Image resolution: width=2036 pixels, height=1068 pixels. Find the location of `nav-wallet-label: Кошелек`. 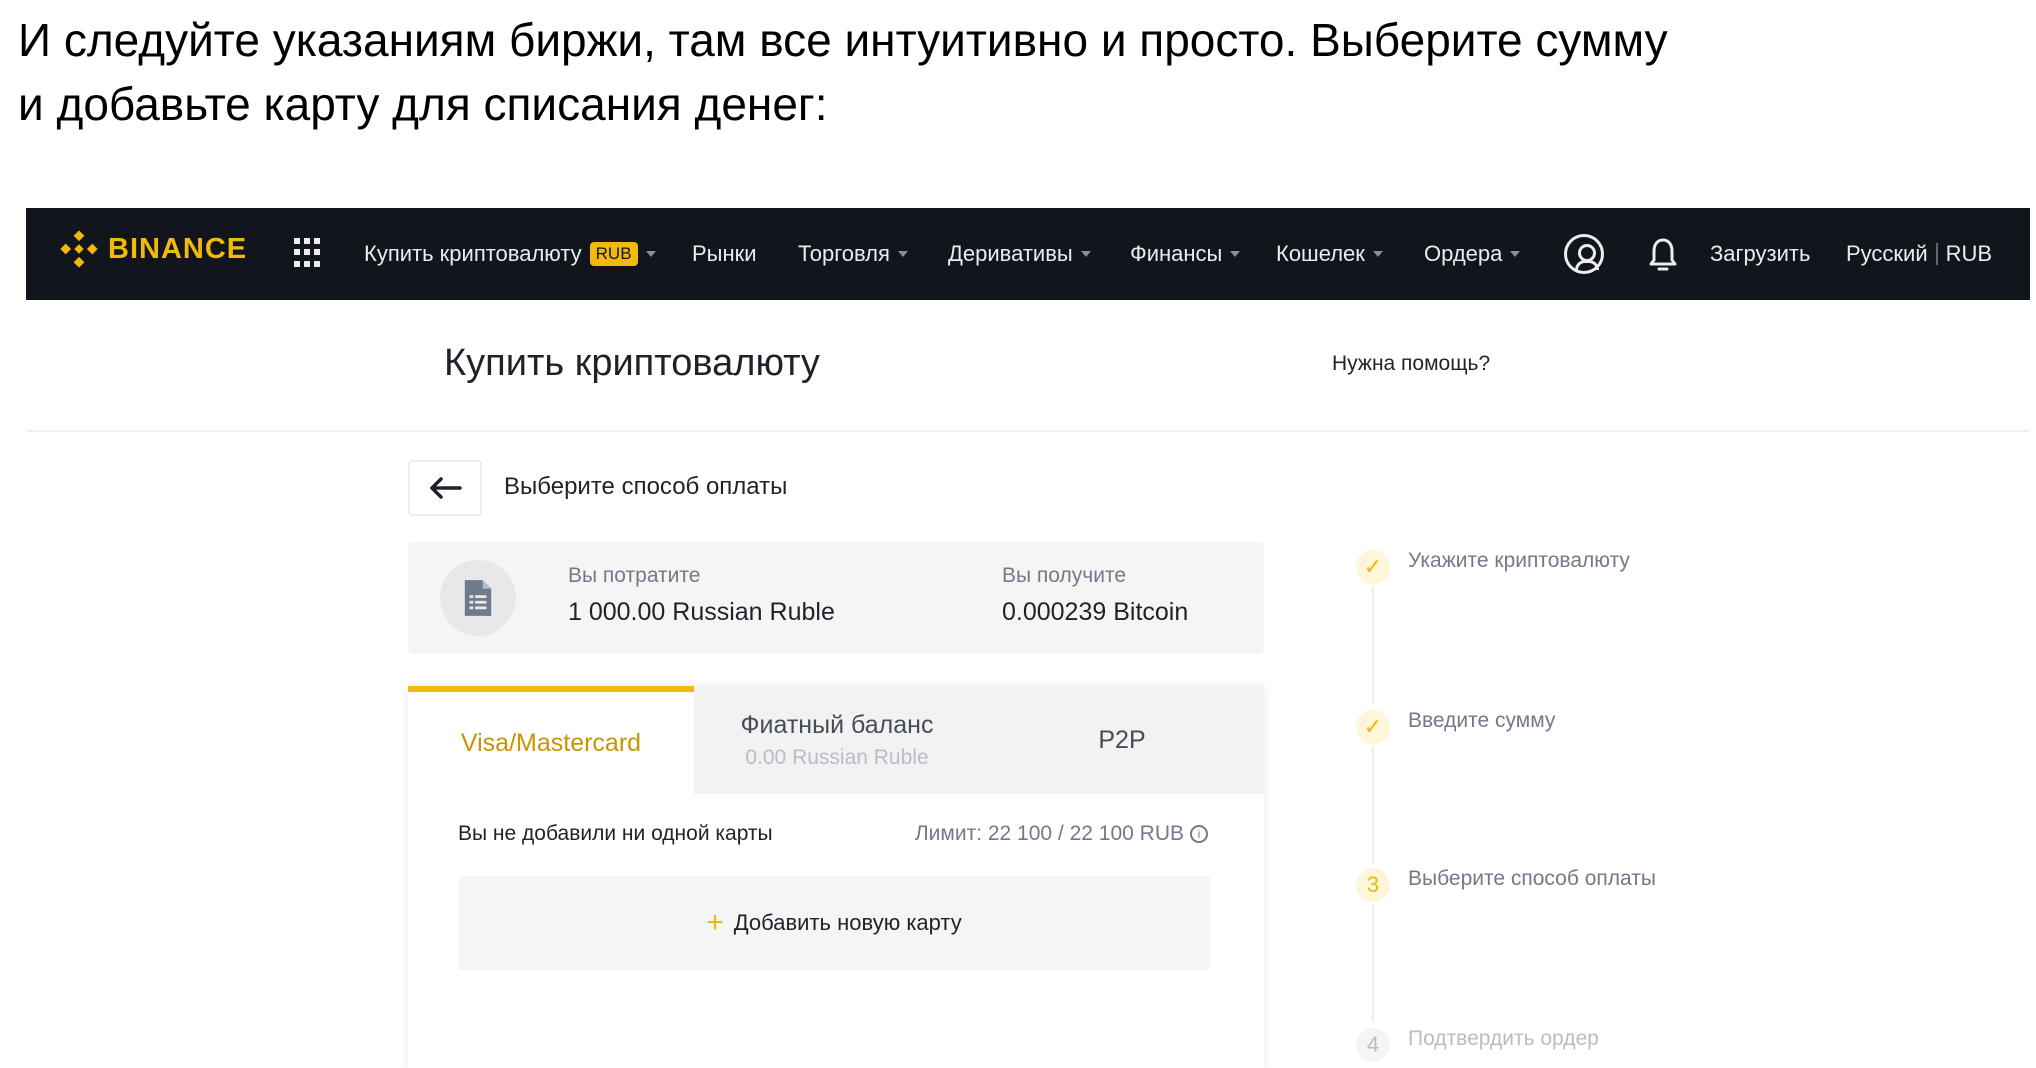

nav-wallet-label: Кошелек is located at coordinates (1320, 253).